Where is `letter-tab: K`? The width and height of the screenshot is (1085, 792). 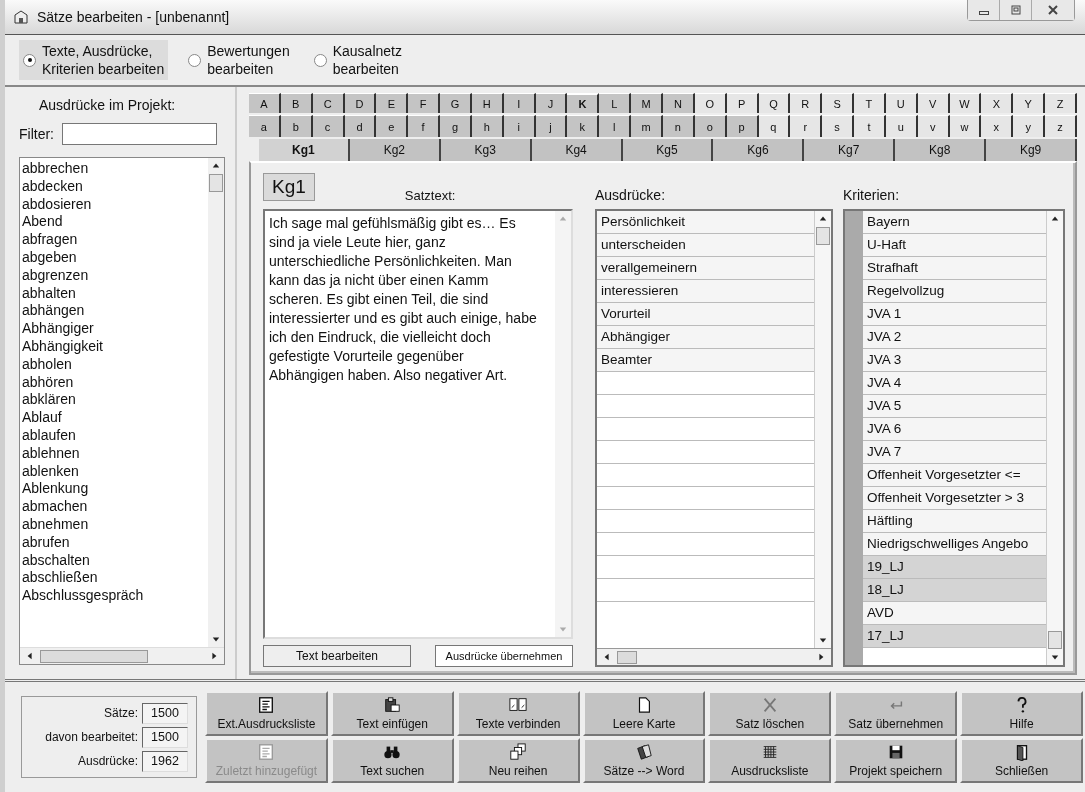 letter-tab: K is located at coordinates (583, 103).